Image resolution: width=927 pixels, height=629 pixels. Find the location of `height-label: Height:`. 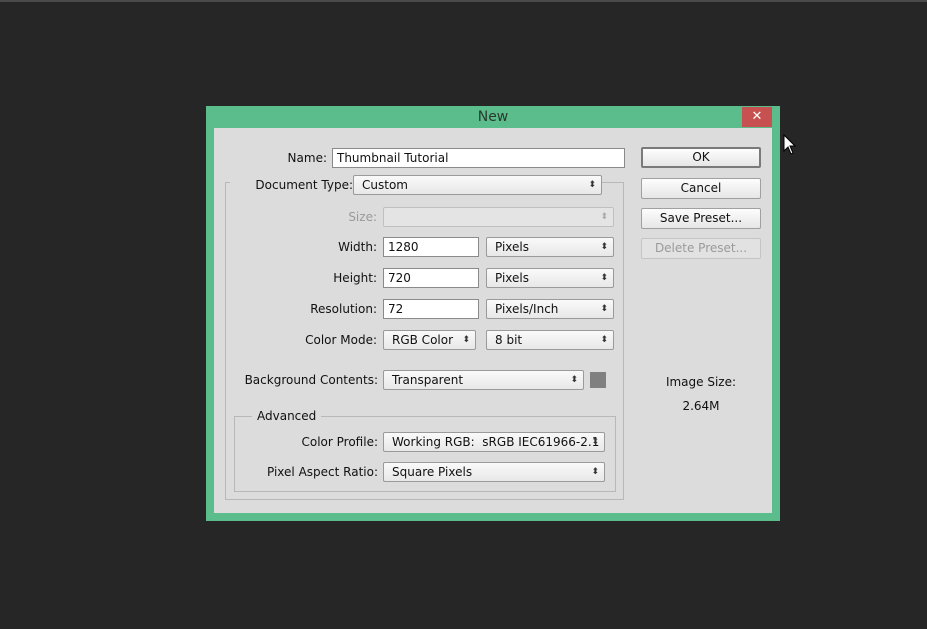

height-label: Height: is located at coordinates (355, 278).